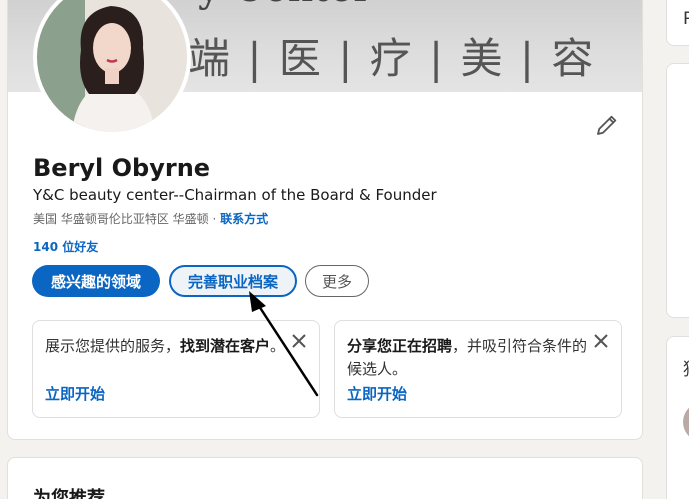  Describe the element at coordinates (96, 281) in the screenshot. I see `open-to-button: 感兴趣的领域` at that location.